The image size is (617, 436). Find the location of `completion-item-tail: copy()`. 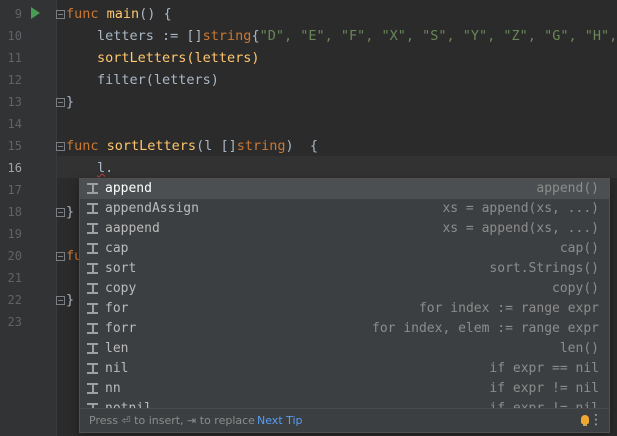

completion-item-tail: copy() is located at coordinates (575, 288).